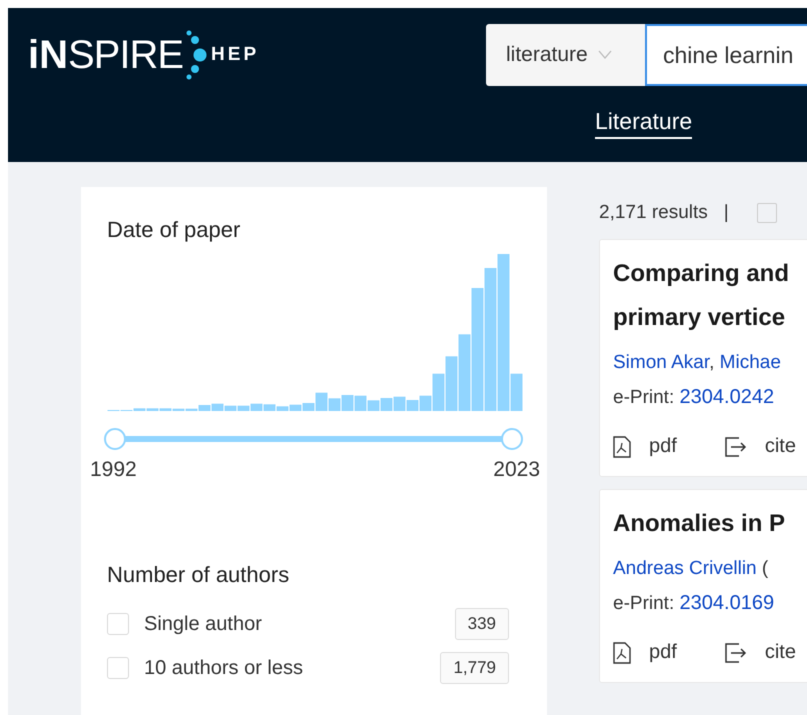  Describe the element at coordinates (174, 230) in the screenshot. I see `facet-title: Date of paper` at that location.